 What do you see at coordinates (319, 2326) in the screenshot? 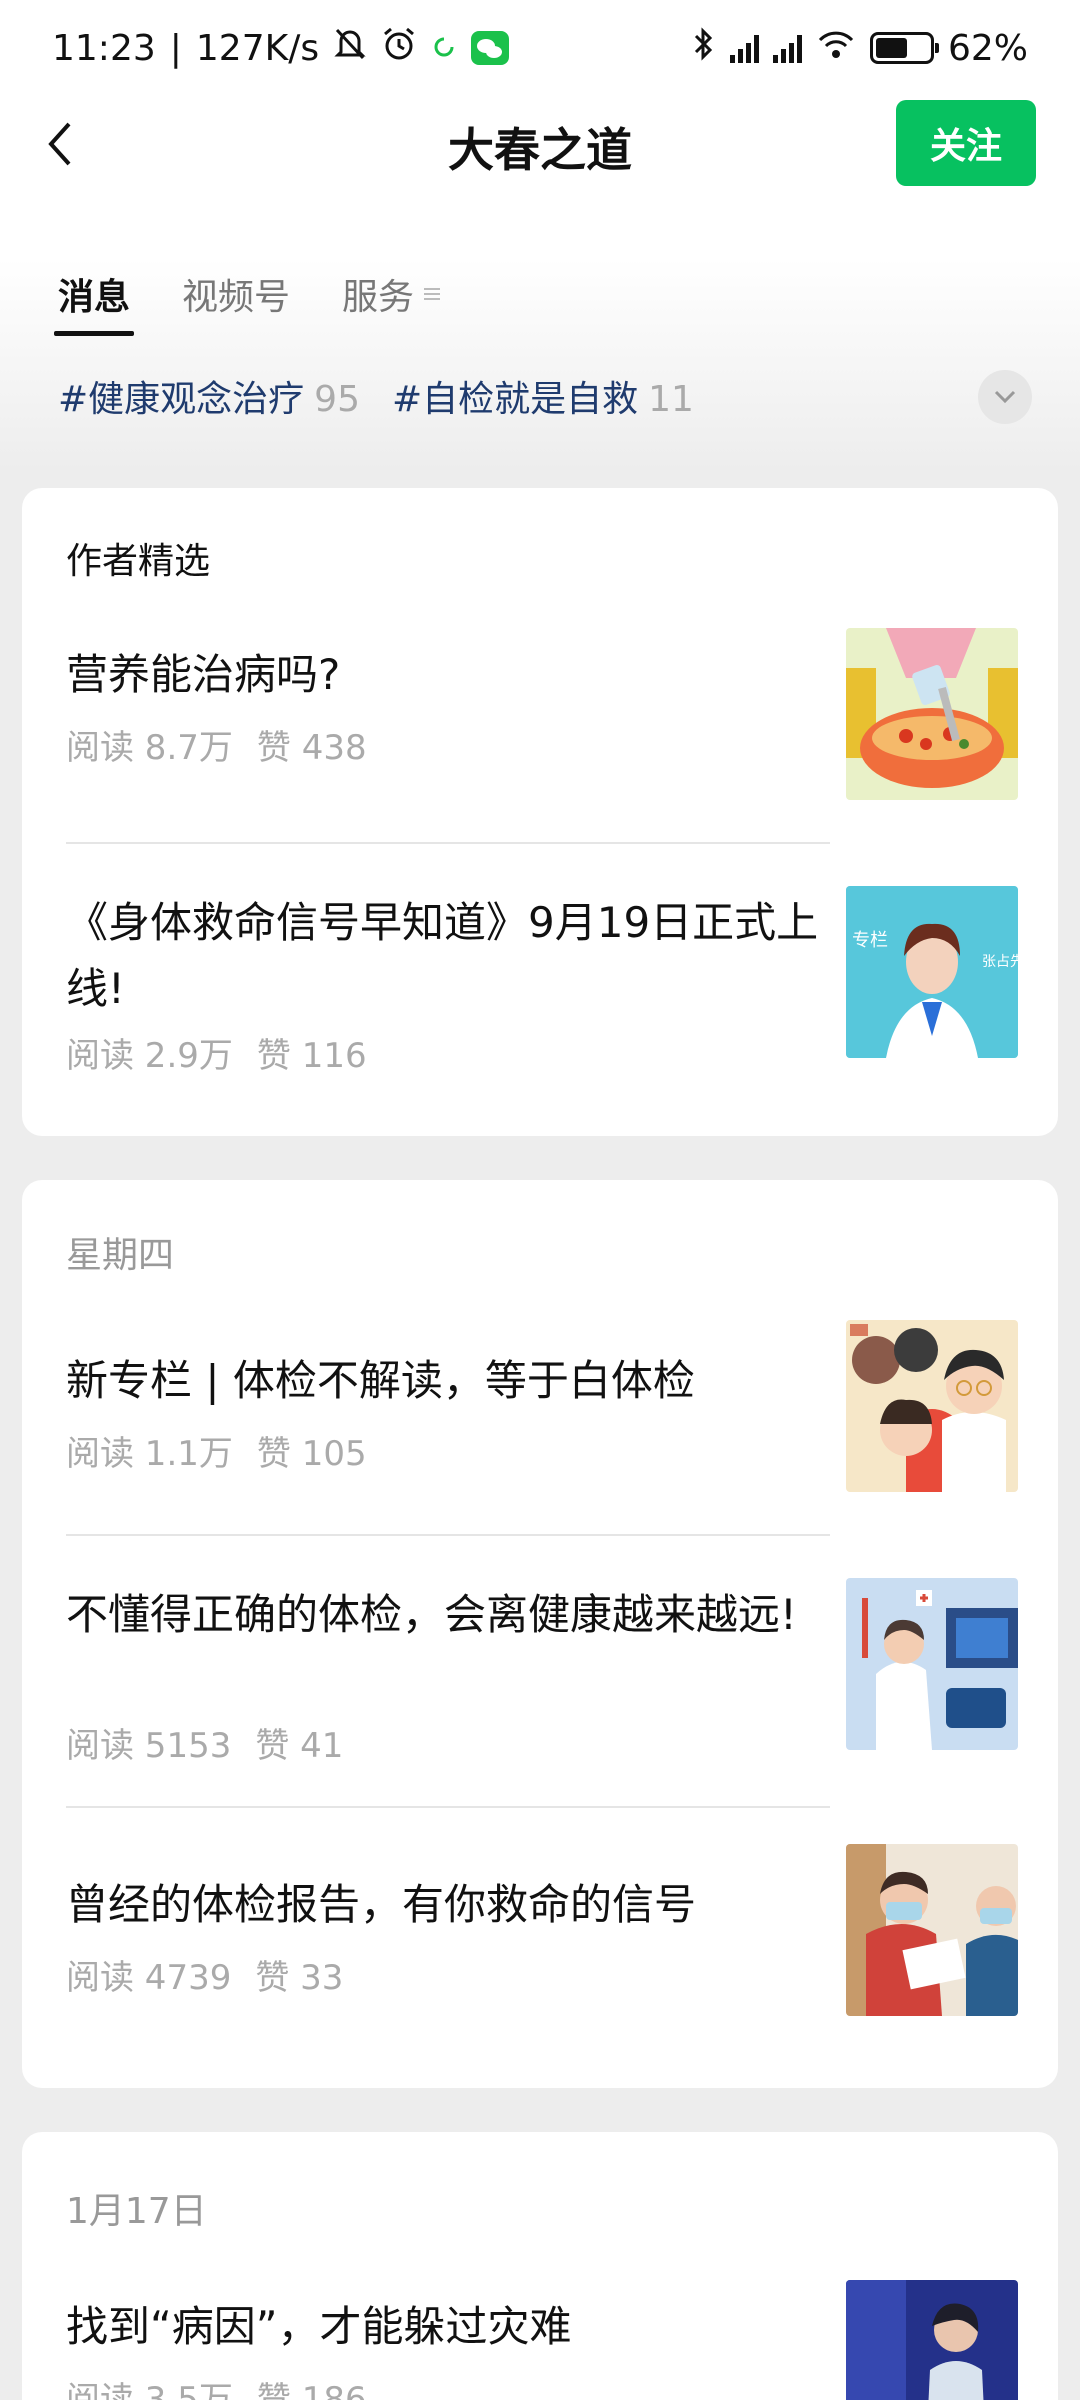
I see `article-title: 找到“病因”，才能躲过灾难` at bounding box center [319, 2326].